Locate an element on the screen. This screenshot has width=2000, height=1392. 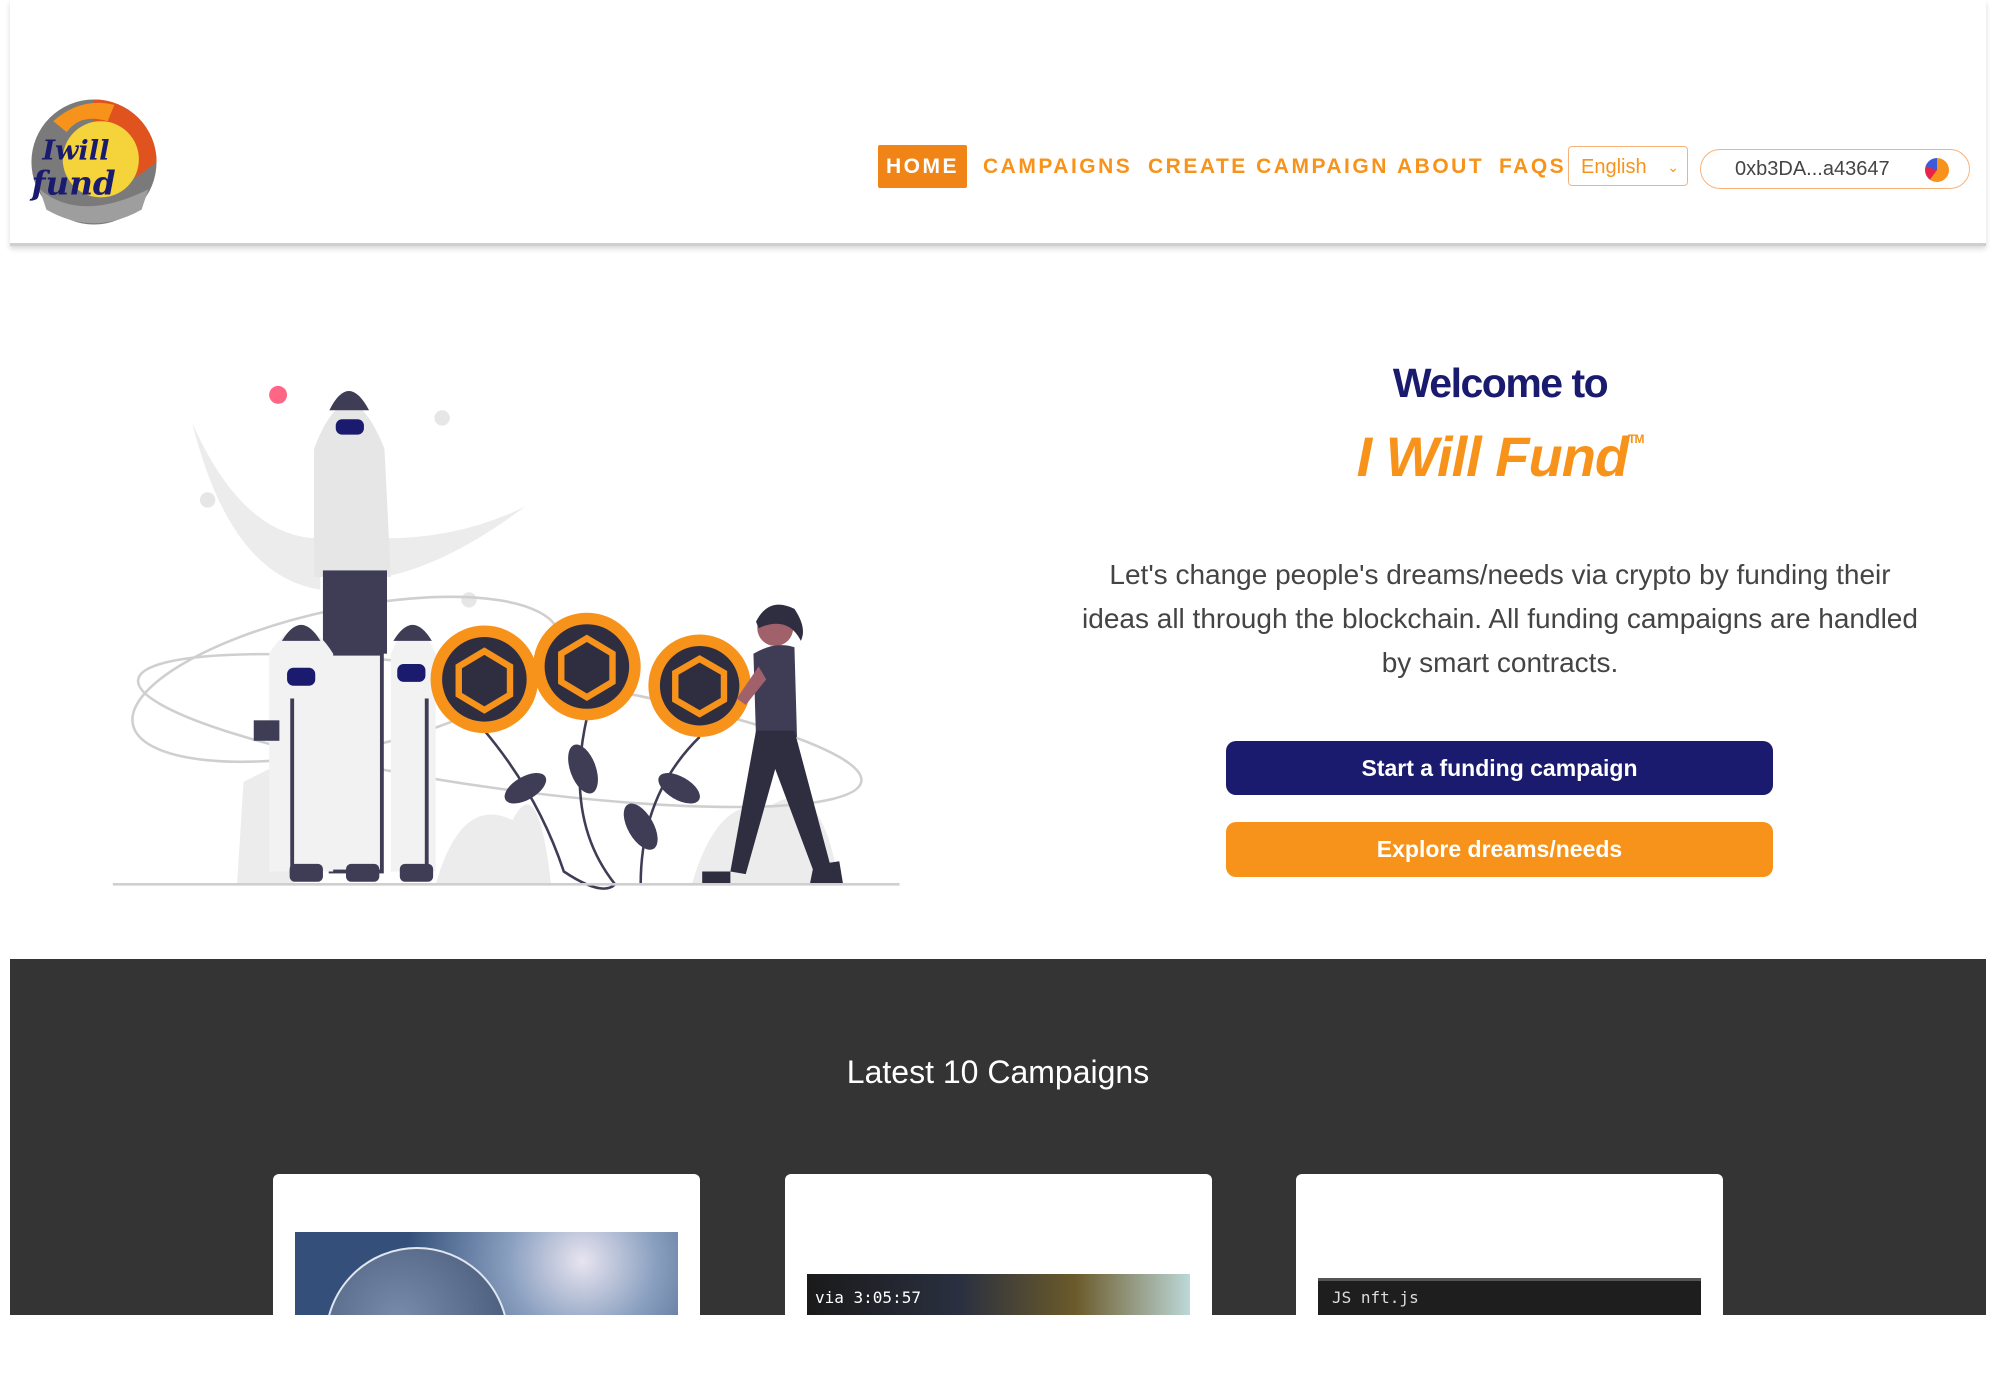
nav-create-campaign: CREATE CAMPAIGN is located at coordinates (1268, 166).